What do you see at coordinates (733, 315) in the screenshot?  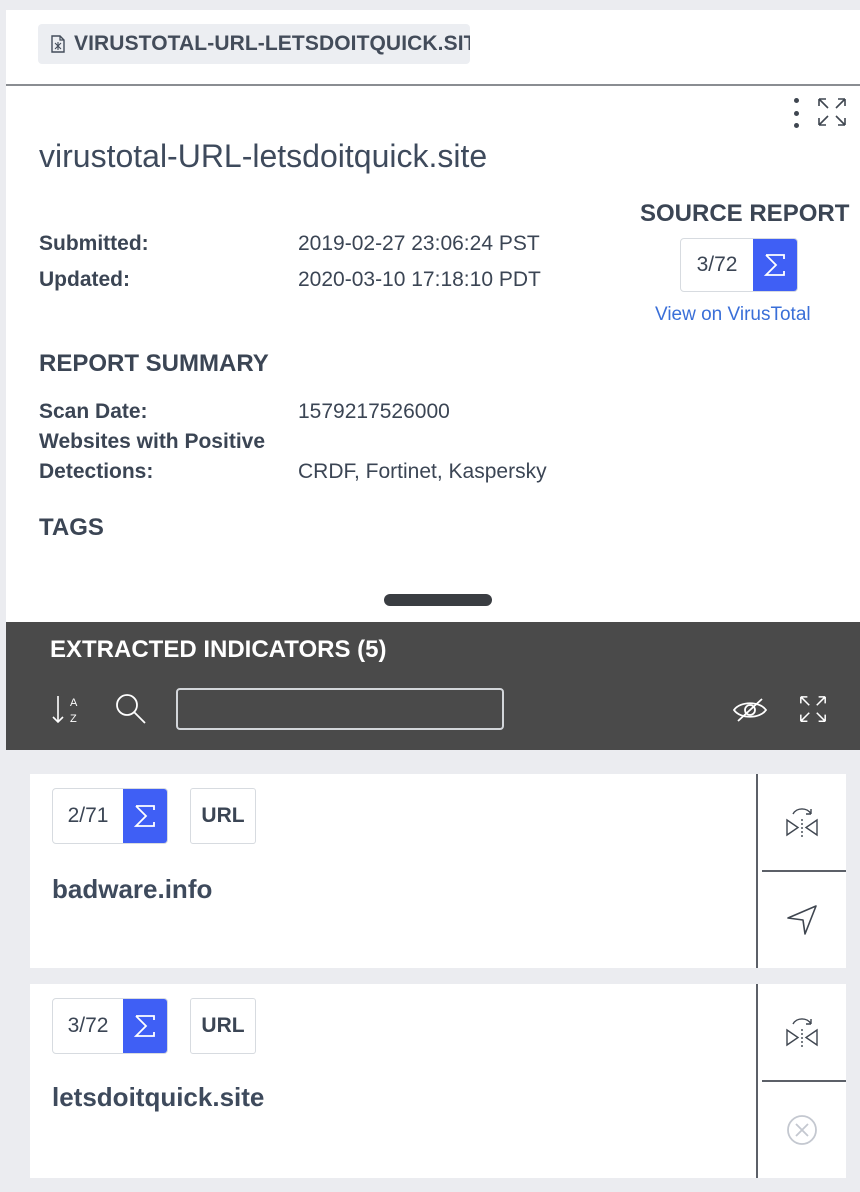 I see `view-on-virustotal-link: View on VirusTotal` at bounding box center [733, 315].